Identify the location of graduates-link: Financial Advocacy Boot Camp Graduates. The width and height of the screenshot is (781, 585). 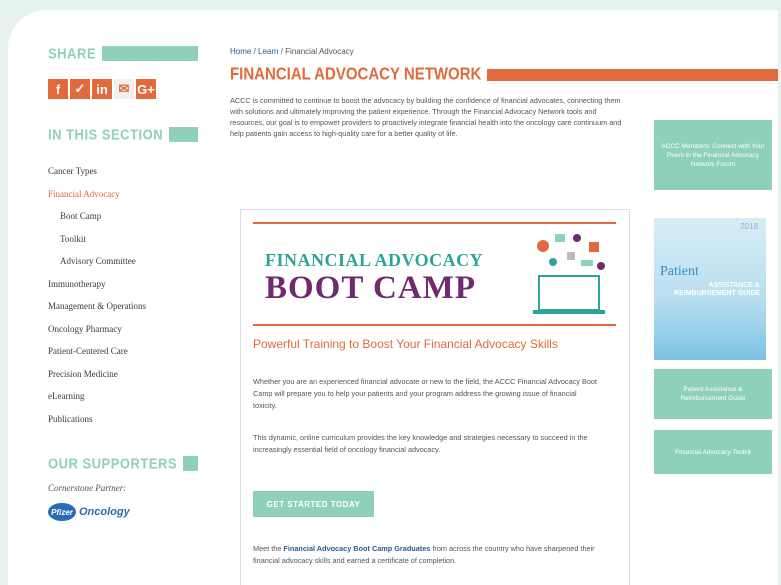
(356, 548).